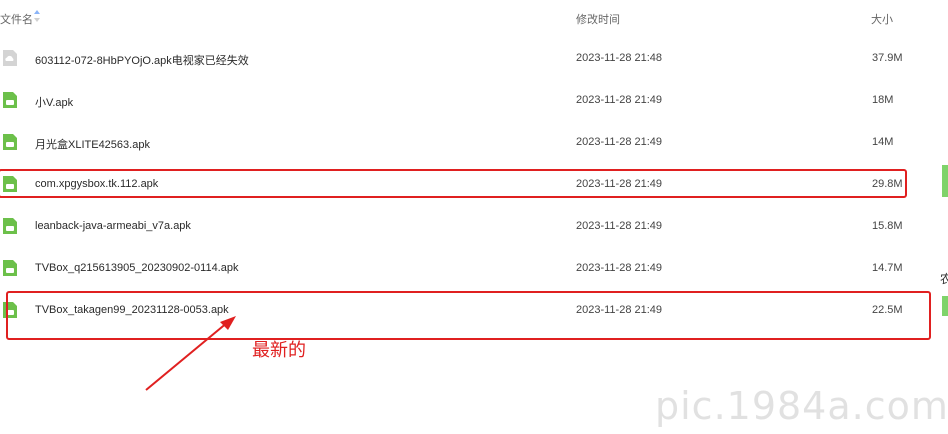  What do you see at coordinates (883, 142) in the screenshot?
I see `file-size: 14M` at bounding box center [883, 142].